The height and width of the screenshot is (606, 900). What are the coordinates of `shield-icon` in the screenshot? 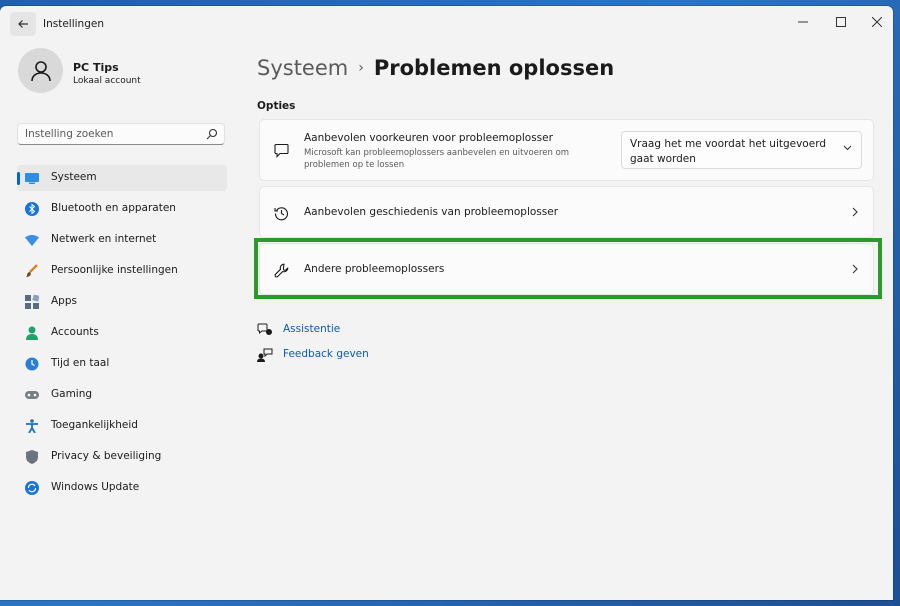 It's located at (32, 457).